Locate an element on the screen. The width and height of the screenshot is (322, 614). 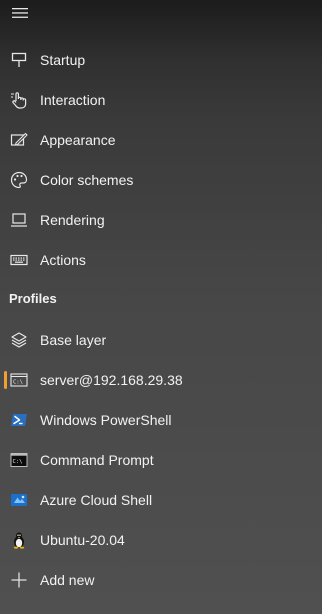
pen-window-icon is located at coordinates (19, 140).